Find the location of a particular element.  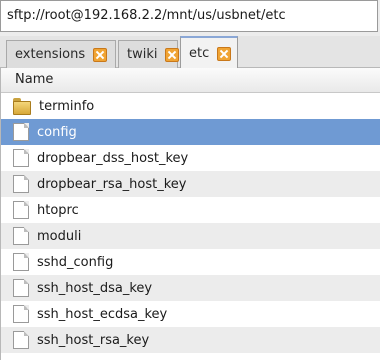

tab-etc: etc is located at coordinates (209, 52).